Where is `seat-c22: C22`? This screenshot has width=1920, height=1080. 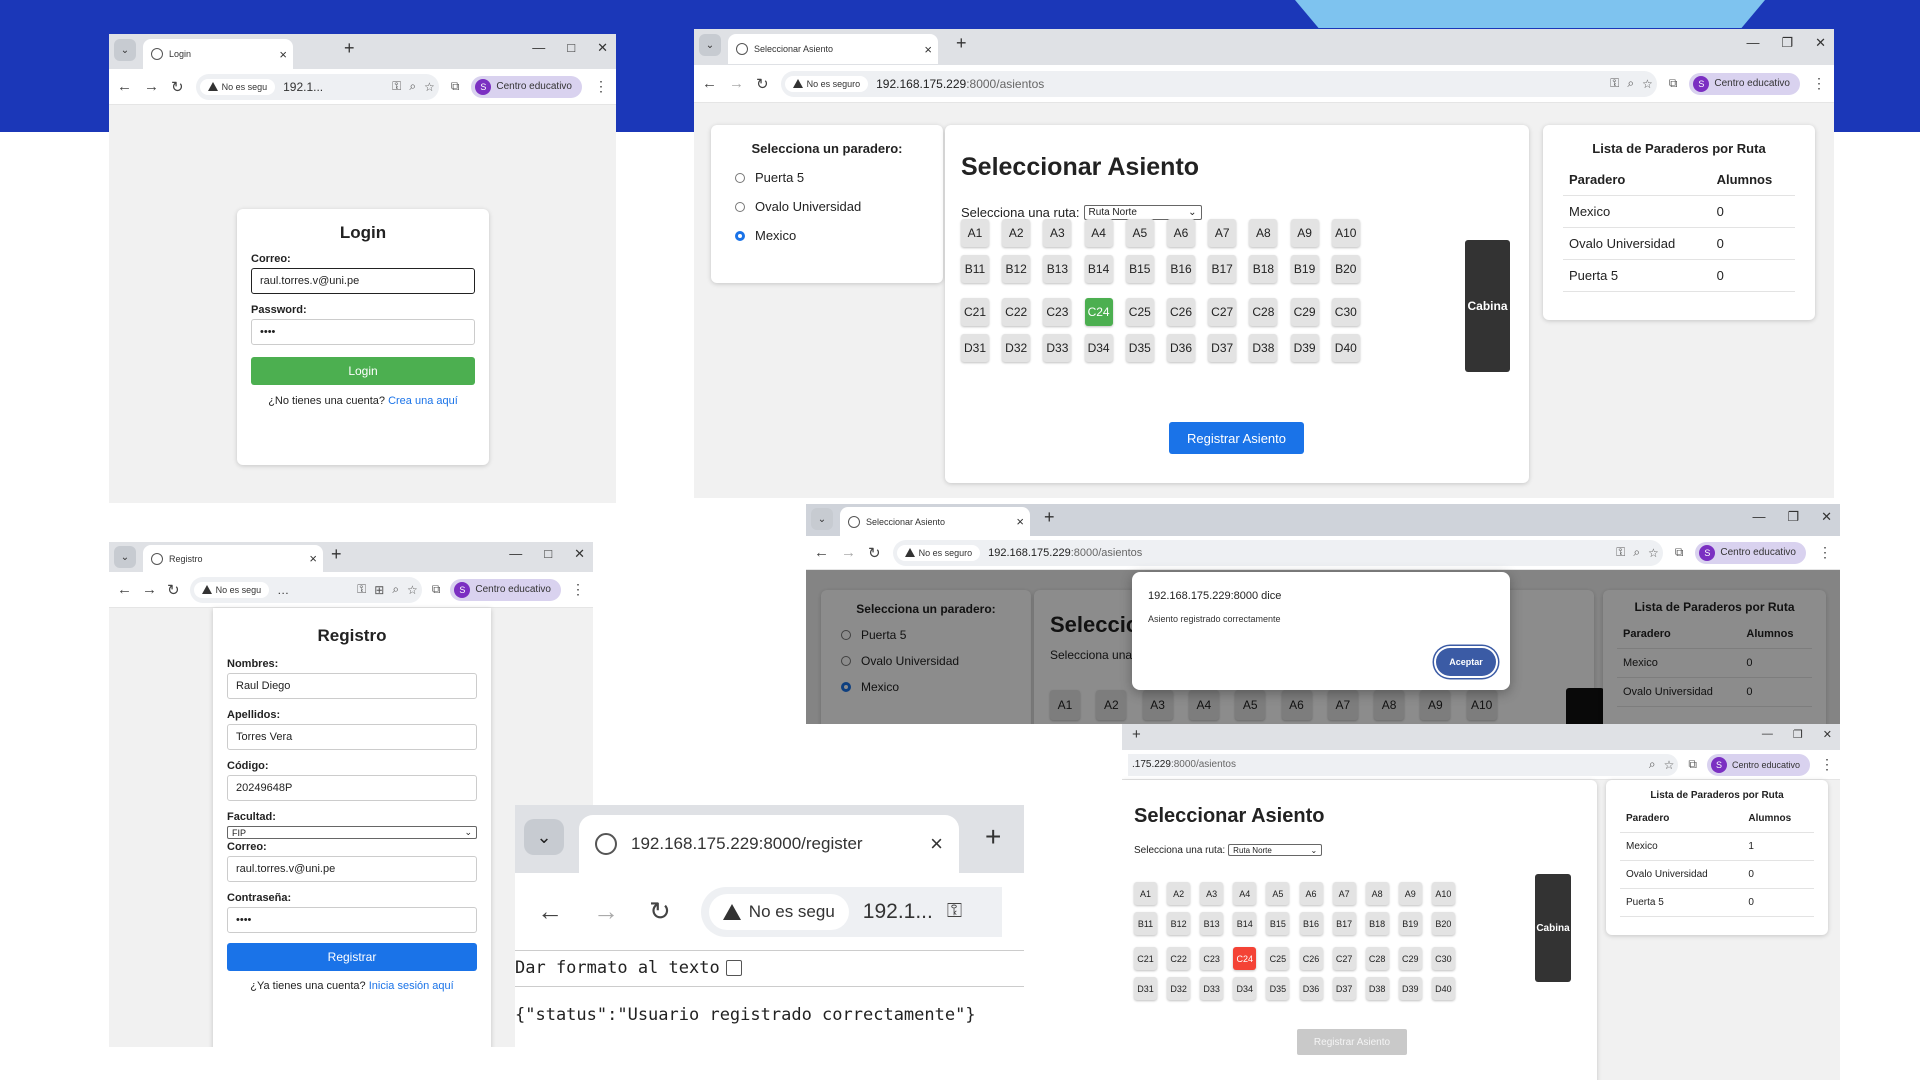 seat-c22: C22 is located at coordinates (1016, 312).